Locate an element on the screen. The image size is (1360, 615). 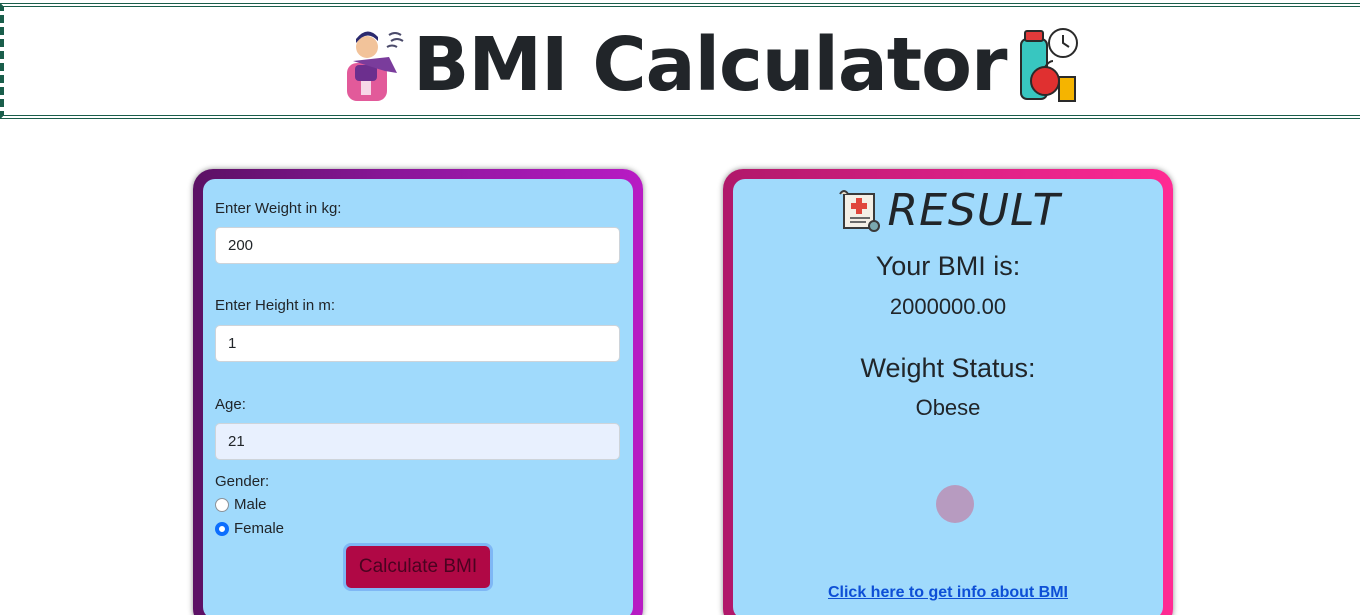
header-inner: BMI Calculator is located at coordinates (710, 65).